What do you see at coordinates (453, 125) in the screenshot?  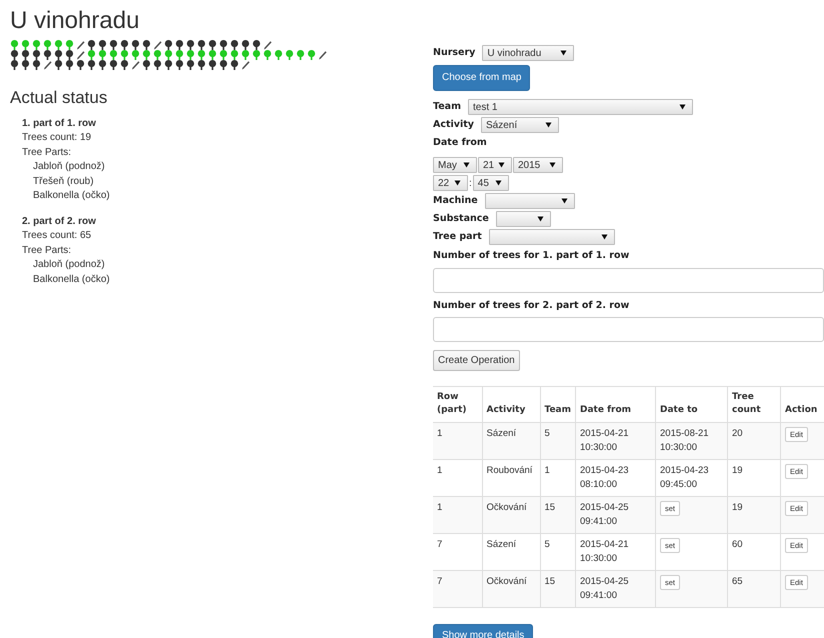 I see `field-label: Activity` at bounding box center [453, 125].